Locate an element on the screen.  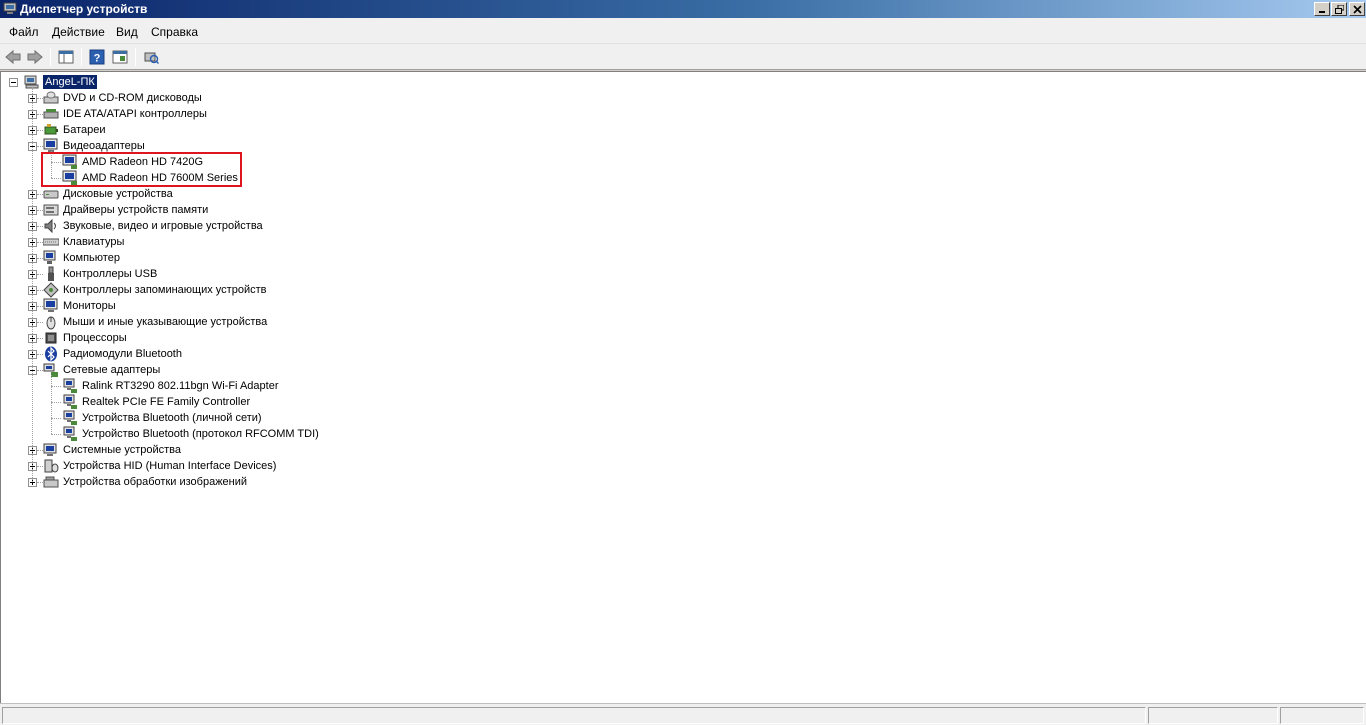
tree-category-15: Сетевые адаптеры is located at coordinates (80, 370).